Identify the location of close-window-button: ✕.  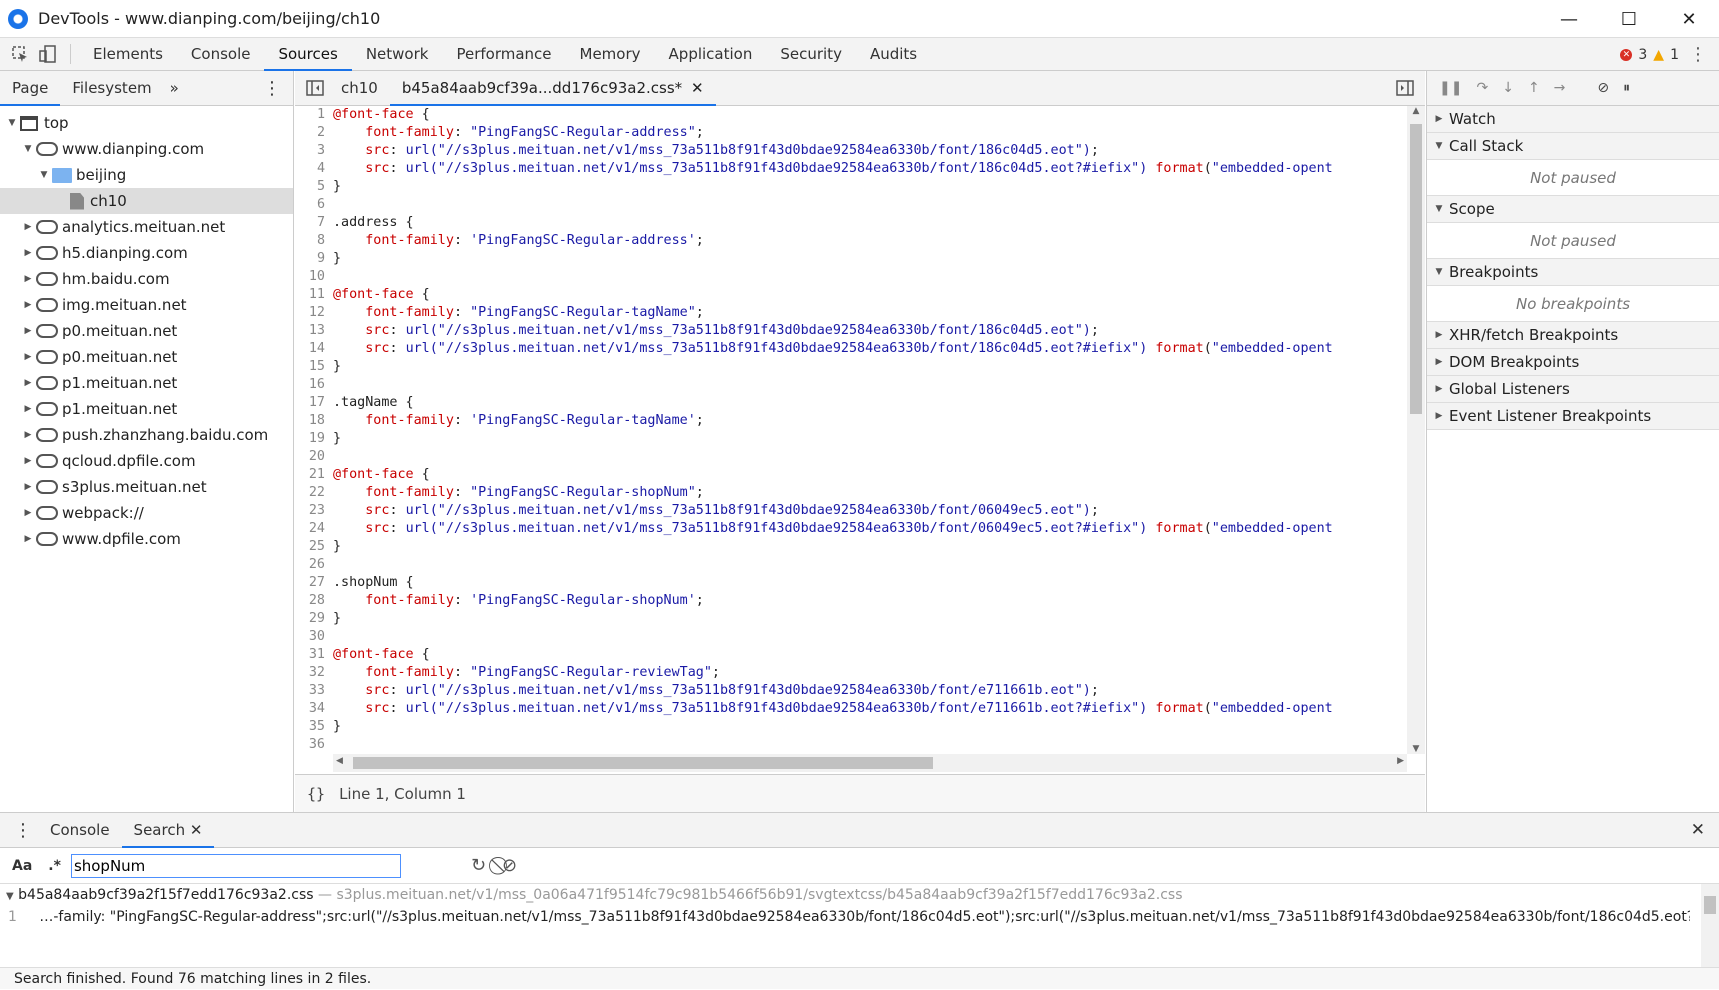
(1689, 19).